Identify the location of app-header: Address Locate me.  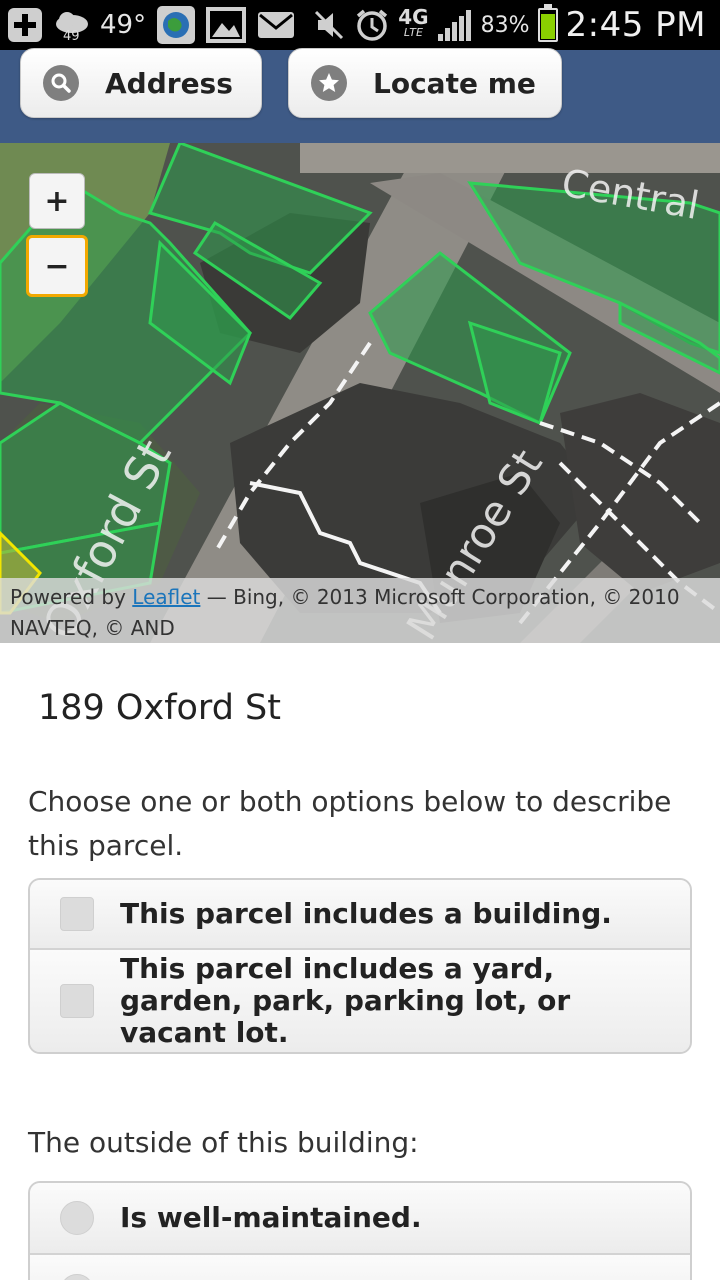
(360, 95).